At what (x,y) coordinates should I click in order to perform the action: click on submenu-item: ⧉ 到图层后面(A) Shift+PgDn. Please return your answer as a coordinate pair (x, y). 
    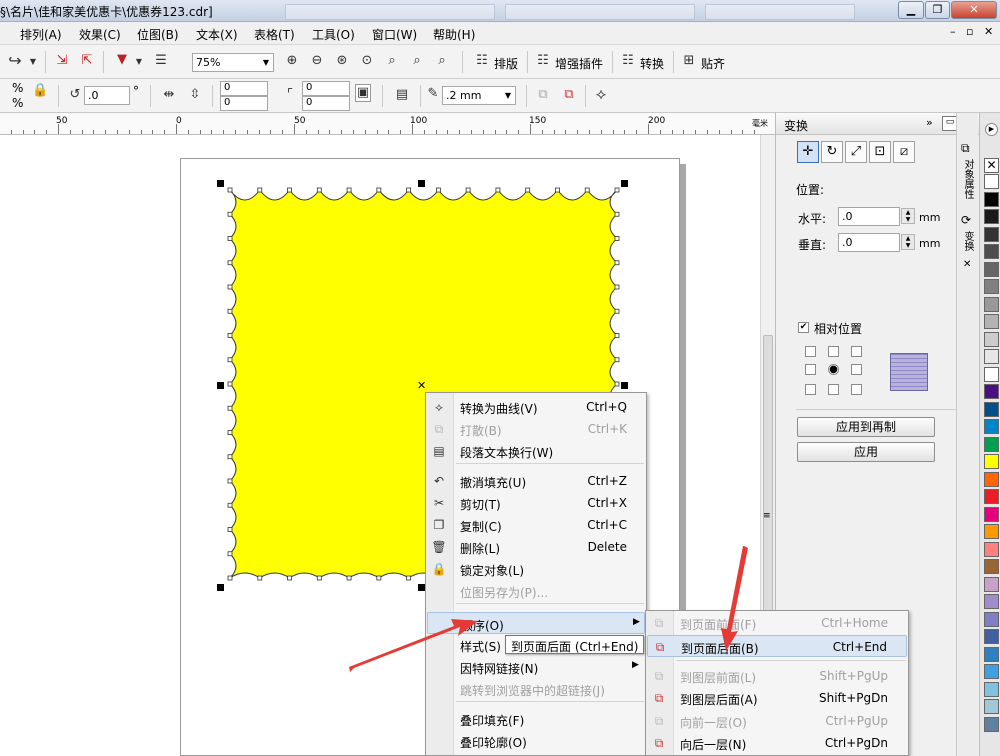
    Looking at the image, I should click on (777, 698).